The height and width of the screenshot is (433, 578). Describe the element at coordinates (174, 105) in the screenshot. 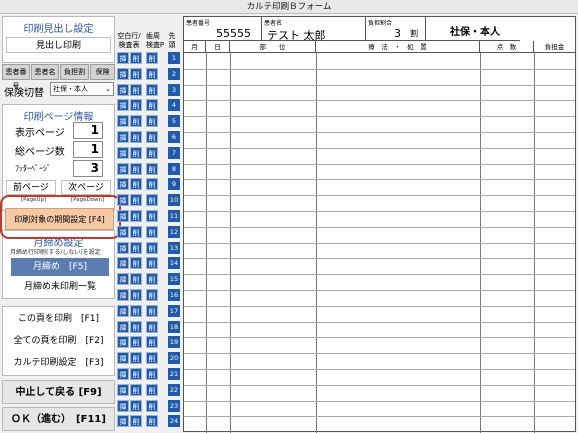

I see `row-number-button: 4` at that location.